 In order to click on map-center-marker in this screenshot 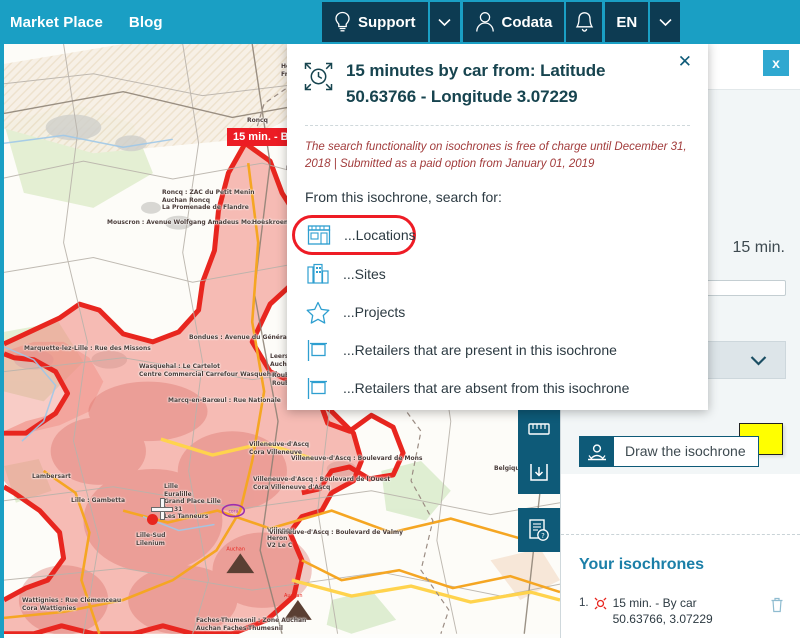, I will do `click(152, 519)`.